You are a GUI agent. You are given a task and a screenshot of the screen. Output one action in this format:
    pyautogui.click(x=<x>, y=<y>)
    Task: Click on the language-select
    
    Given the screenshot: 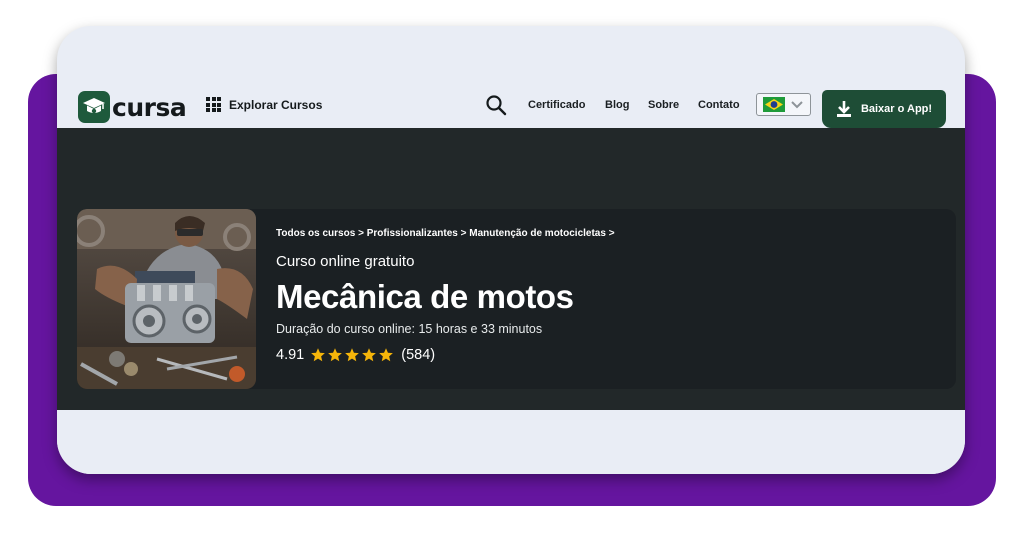 What is the action you would take?
    pyautogui.click(x=783, y=104)
    